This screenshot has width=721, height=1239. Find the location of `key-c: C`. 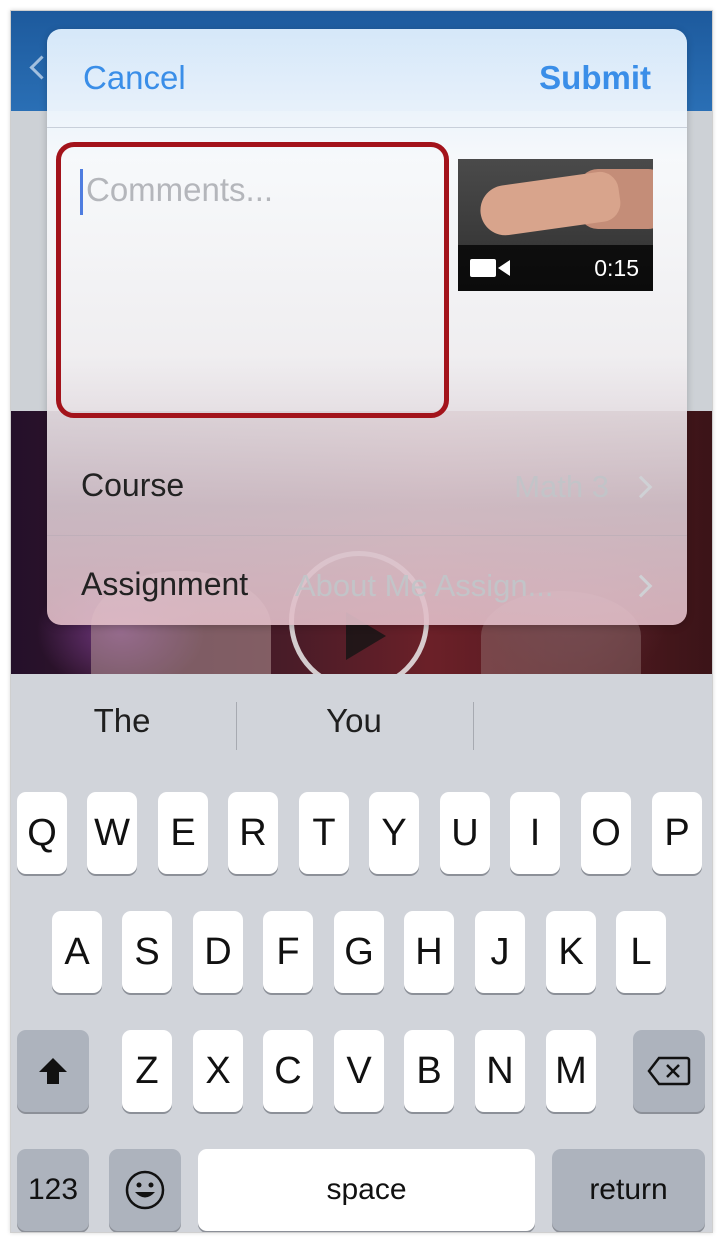

key-c: C is located at coordinates (288, 1071).